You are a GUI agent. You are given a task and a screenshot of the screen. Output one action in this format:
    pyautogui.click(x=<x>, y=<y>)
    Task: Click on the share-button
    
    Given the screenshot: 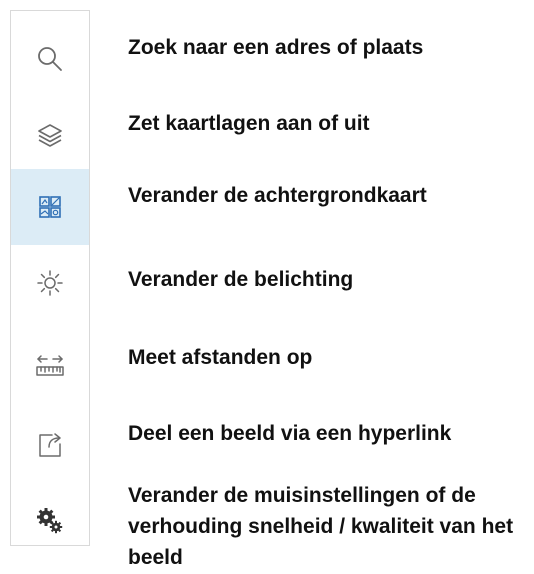 What is the action you would take?
    pyautogui.click(x=50, y=445)
    